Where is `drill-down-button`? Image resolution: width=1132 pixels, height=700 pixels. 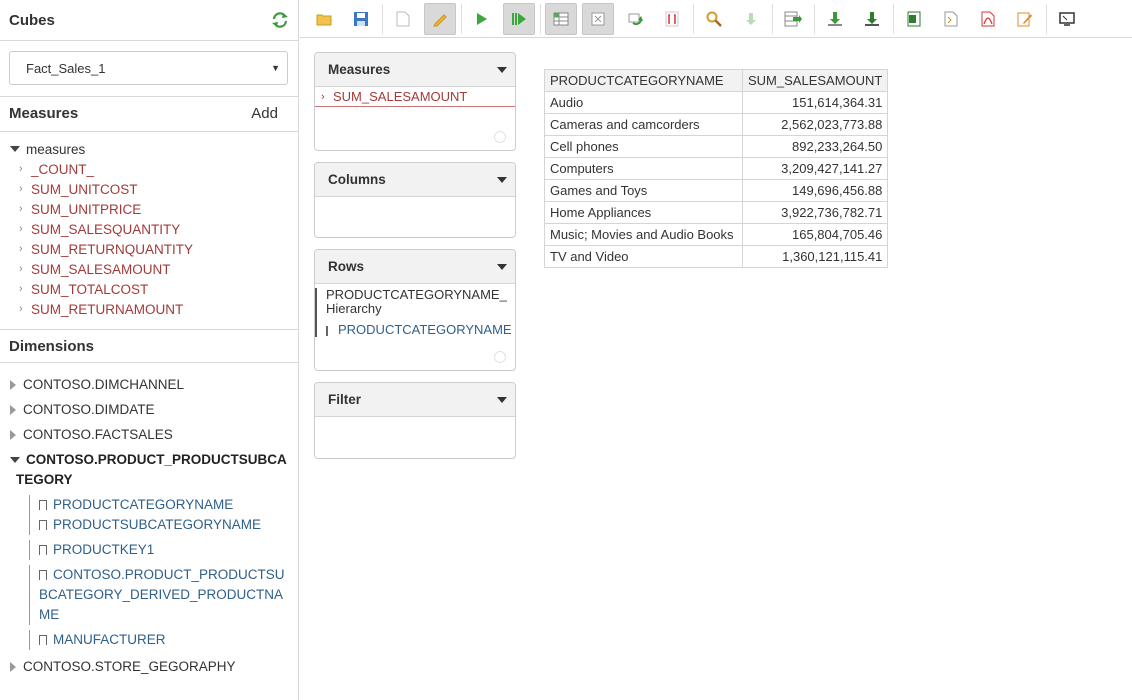
drill-down-button is located at coordinates (751, 19).